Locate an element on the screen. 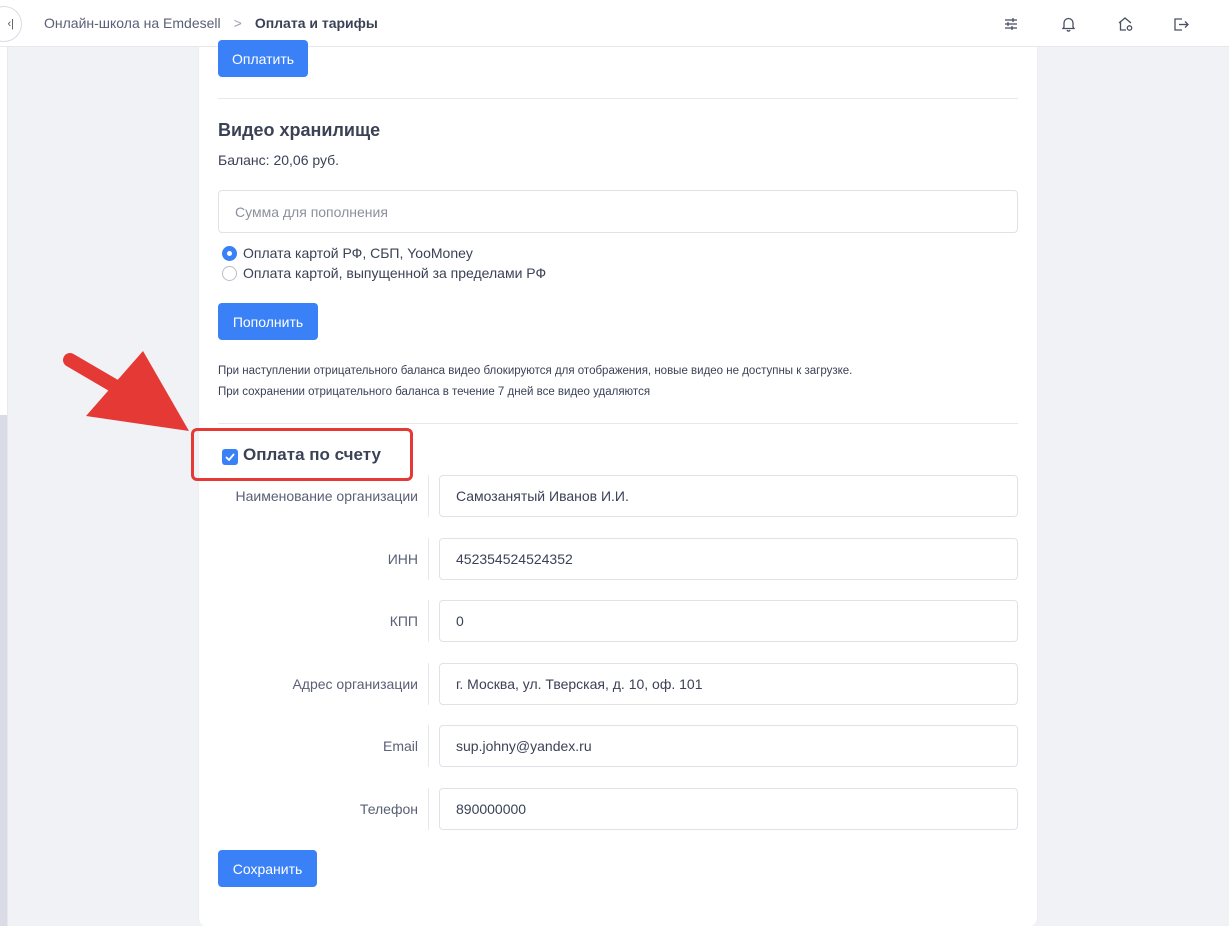  video-balance: Баланс: 20,06 руб. is located at coordinates (279, 160).